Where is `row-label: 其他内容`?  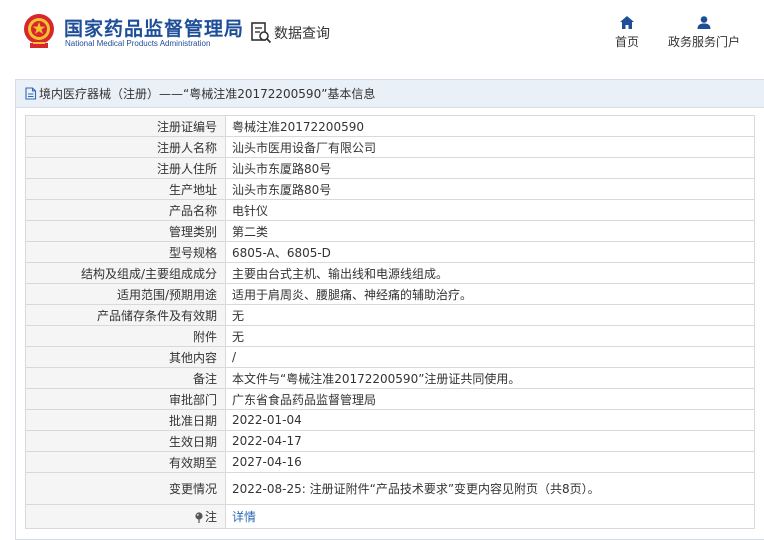 row-label: 其他内容 is located at coordinates (125, 357).